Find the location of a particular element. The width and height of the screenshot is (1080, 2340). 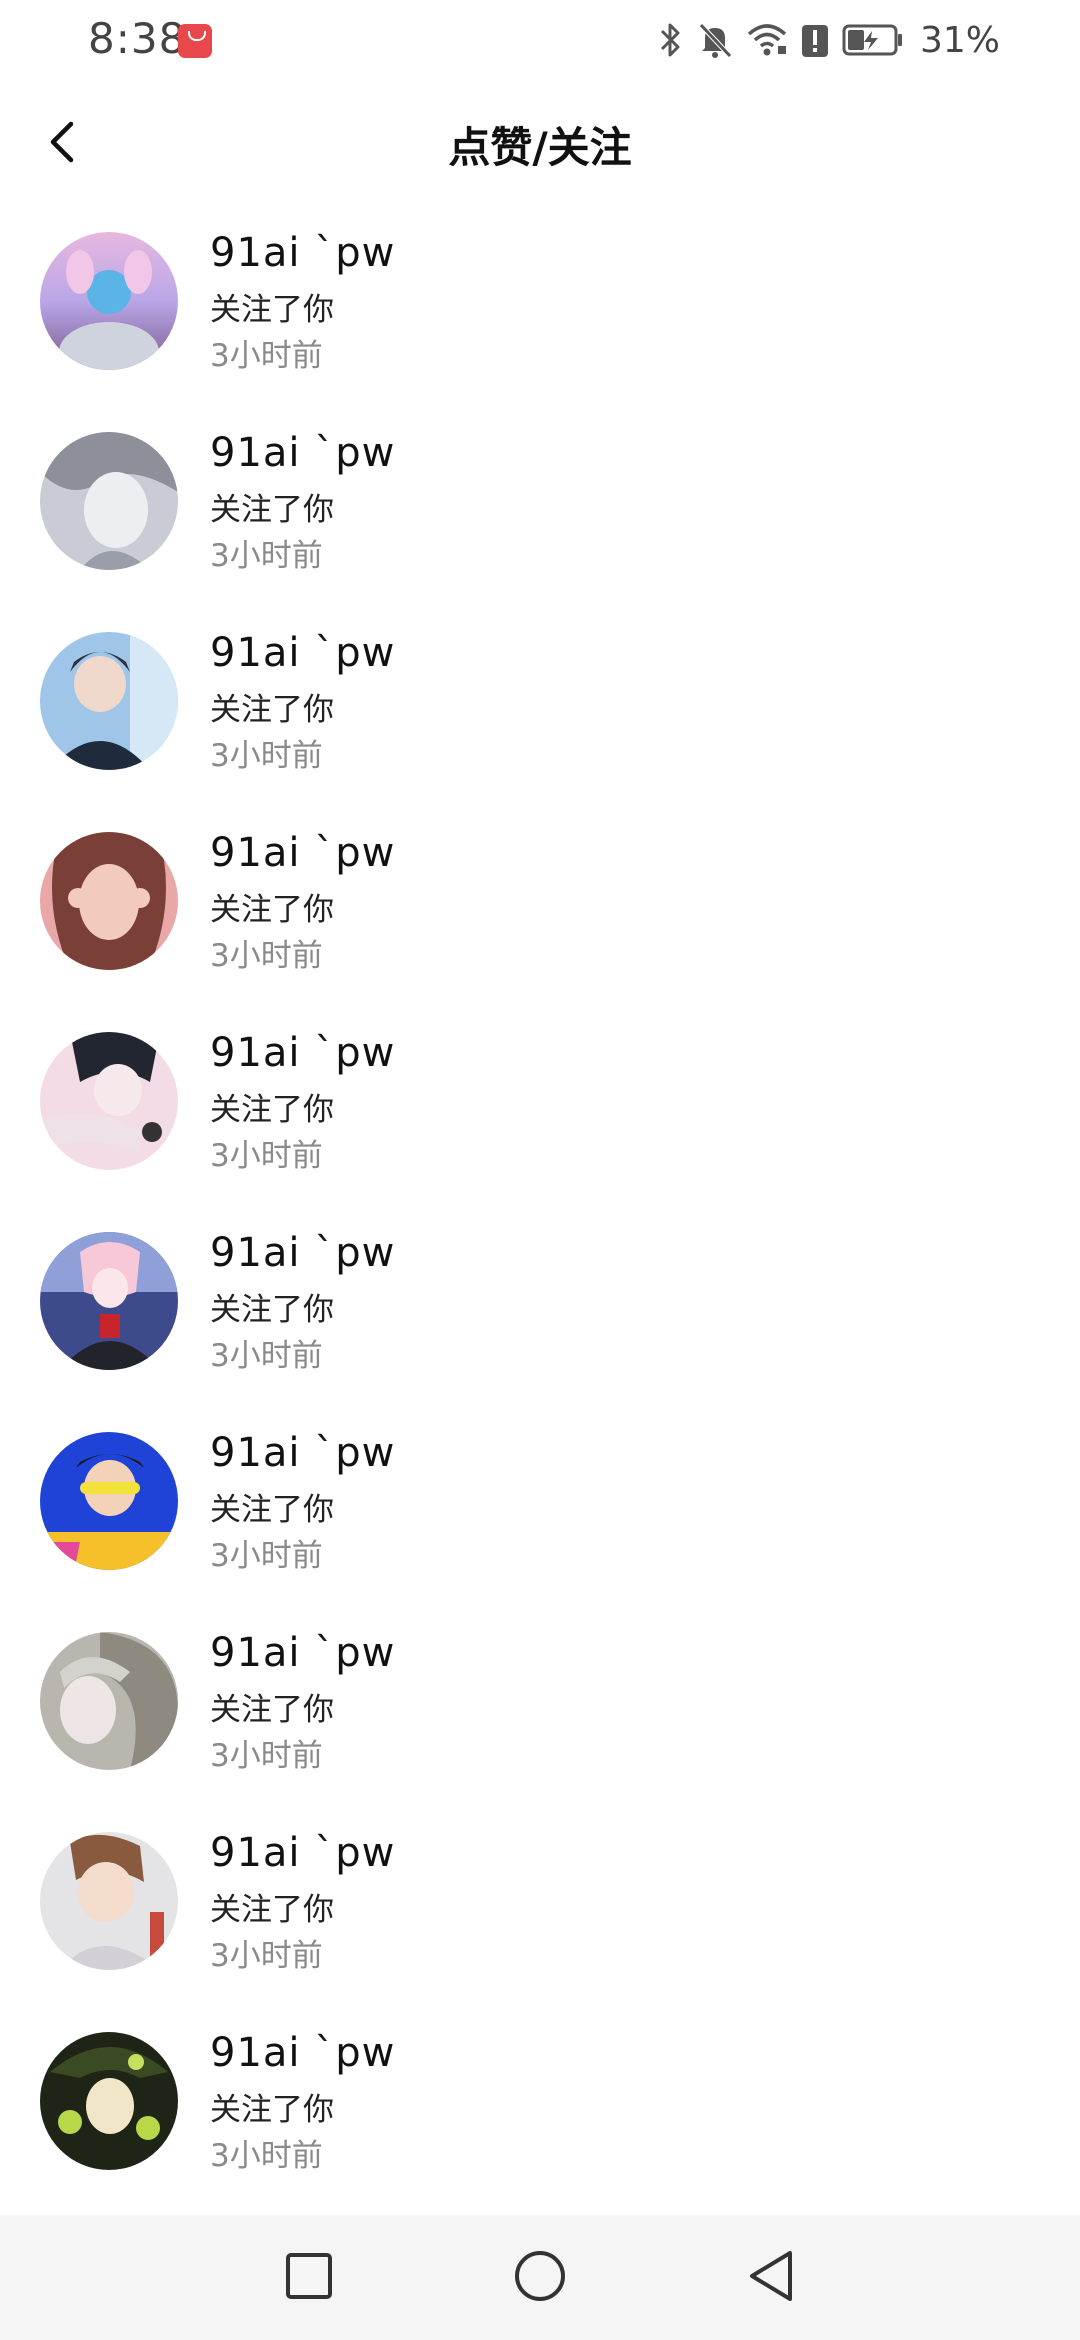

mute-icon is located at coordinates (715, 40).